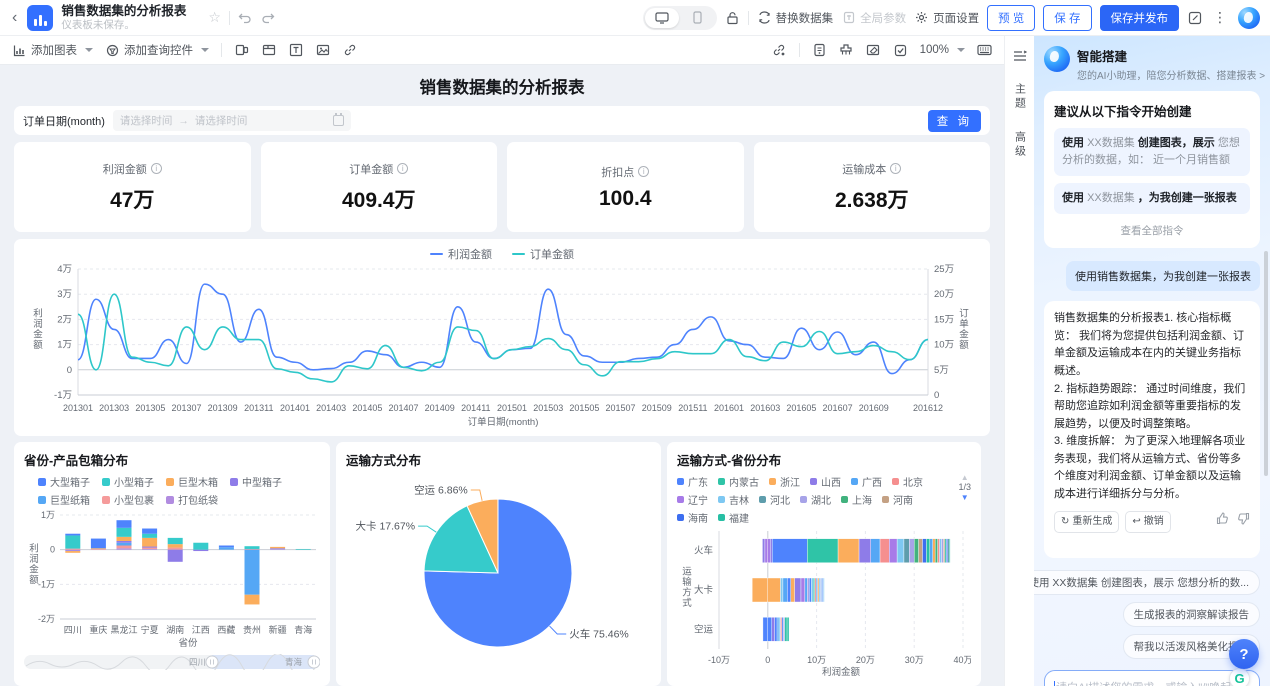  Describe the element at coordinates (268, 17) in the screenshot. I see `redo-icon` at that location.